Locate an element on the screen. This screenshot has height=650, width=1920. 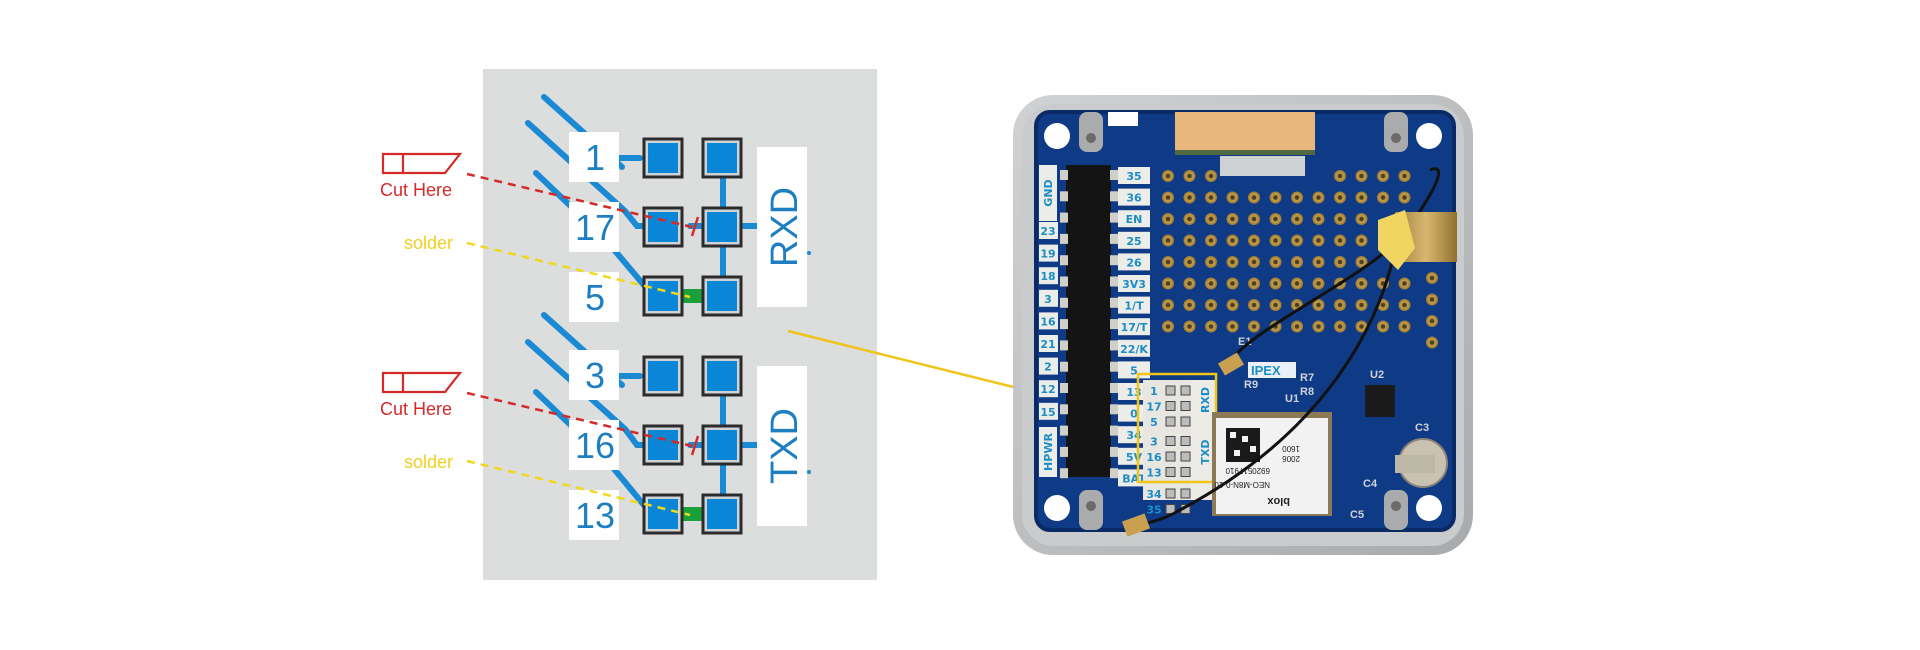
txd-label: TXD is located at coordinates (785, 446).